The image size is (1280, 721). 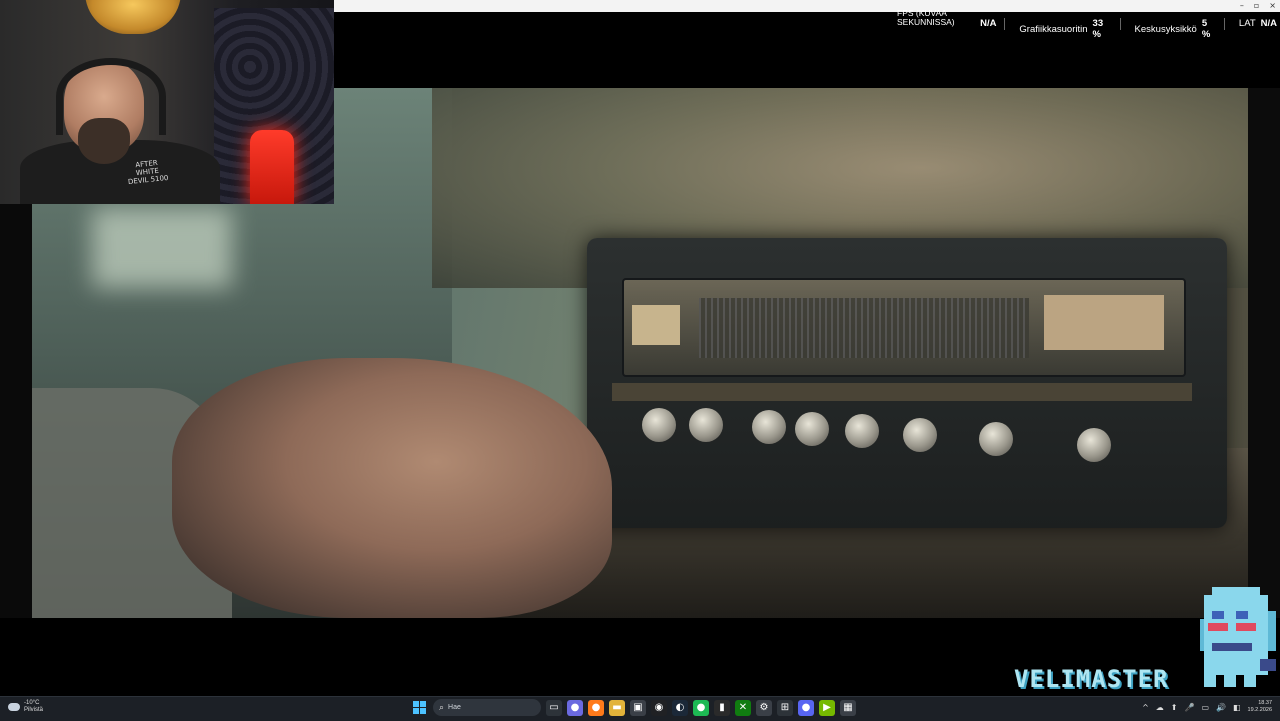 I want to click on xbox-app-icon: ✕, so click(x=743, y=707).